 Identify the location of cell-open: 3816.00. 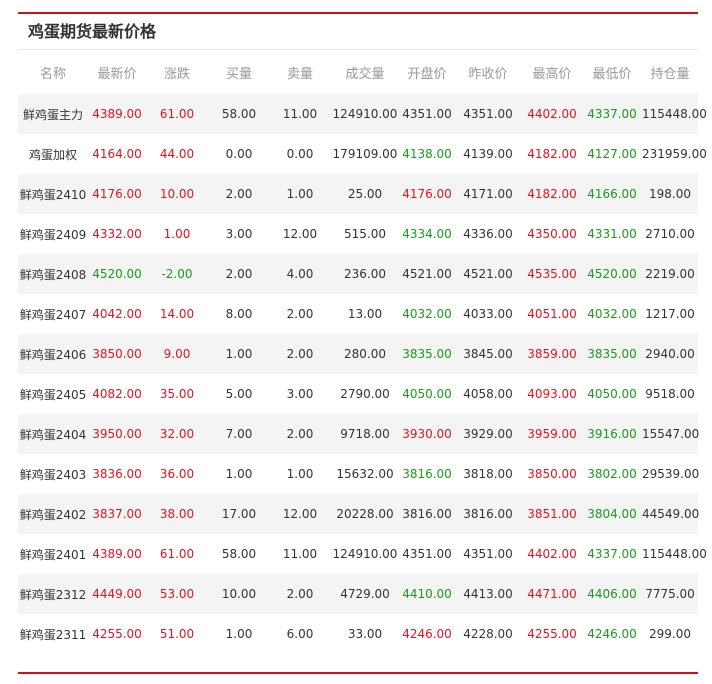
(427, 514).